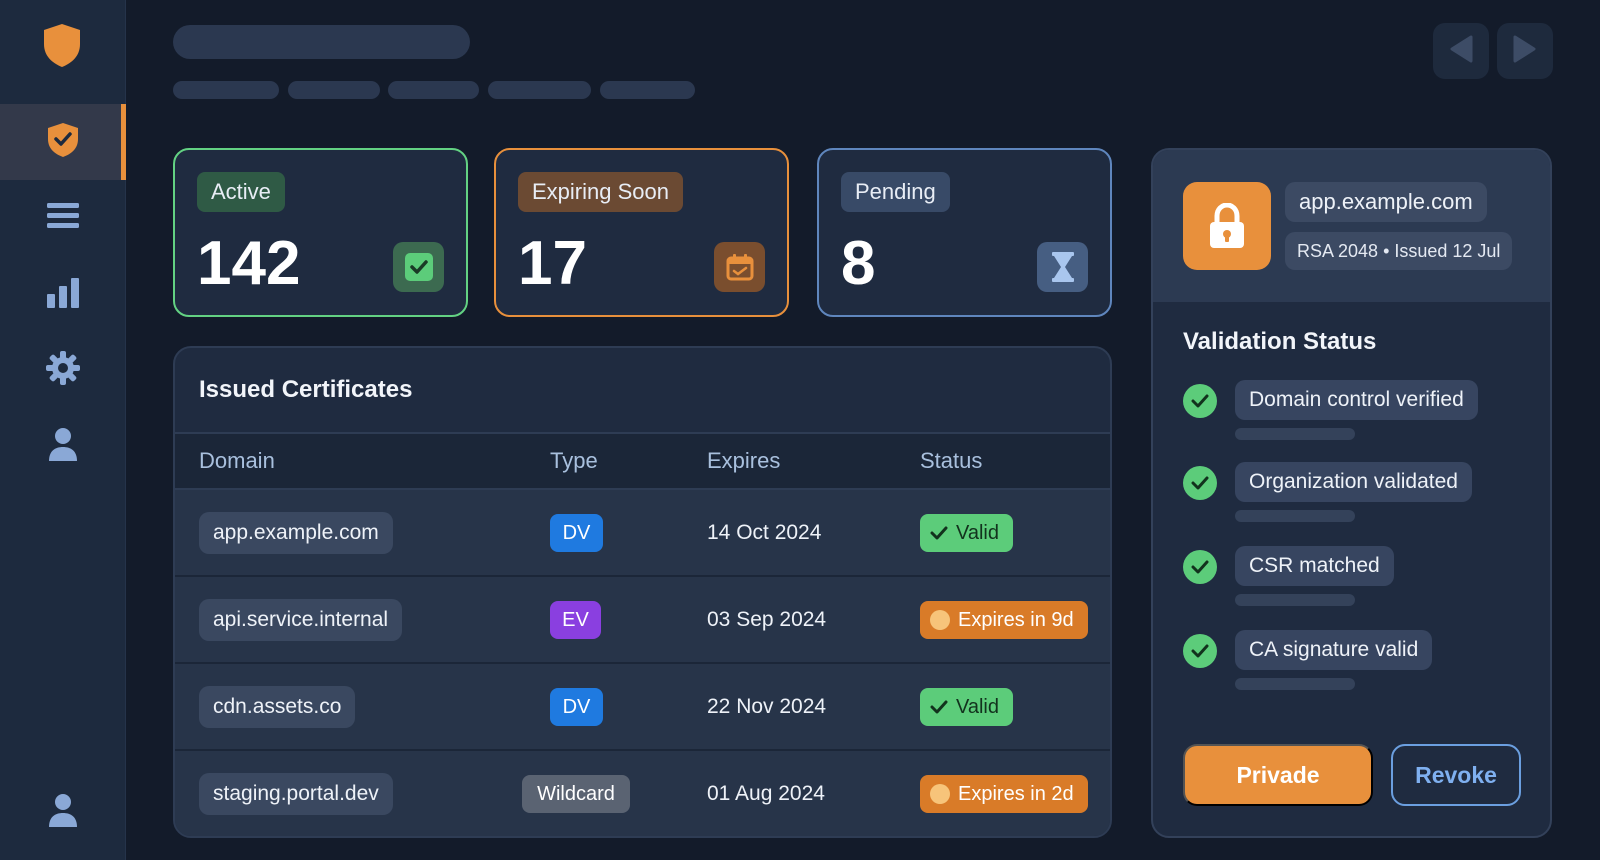  I want to click on expires-cell: 22 Nov 2024, so click(767, 706).